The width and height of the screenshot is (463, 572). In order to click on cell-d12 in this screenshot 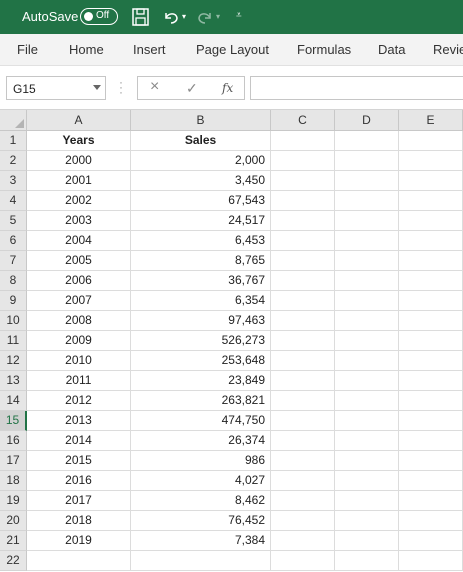, I will do `click(367, 361)`.